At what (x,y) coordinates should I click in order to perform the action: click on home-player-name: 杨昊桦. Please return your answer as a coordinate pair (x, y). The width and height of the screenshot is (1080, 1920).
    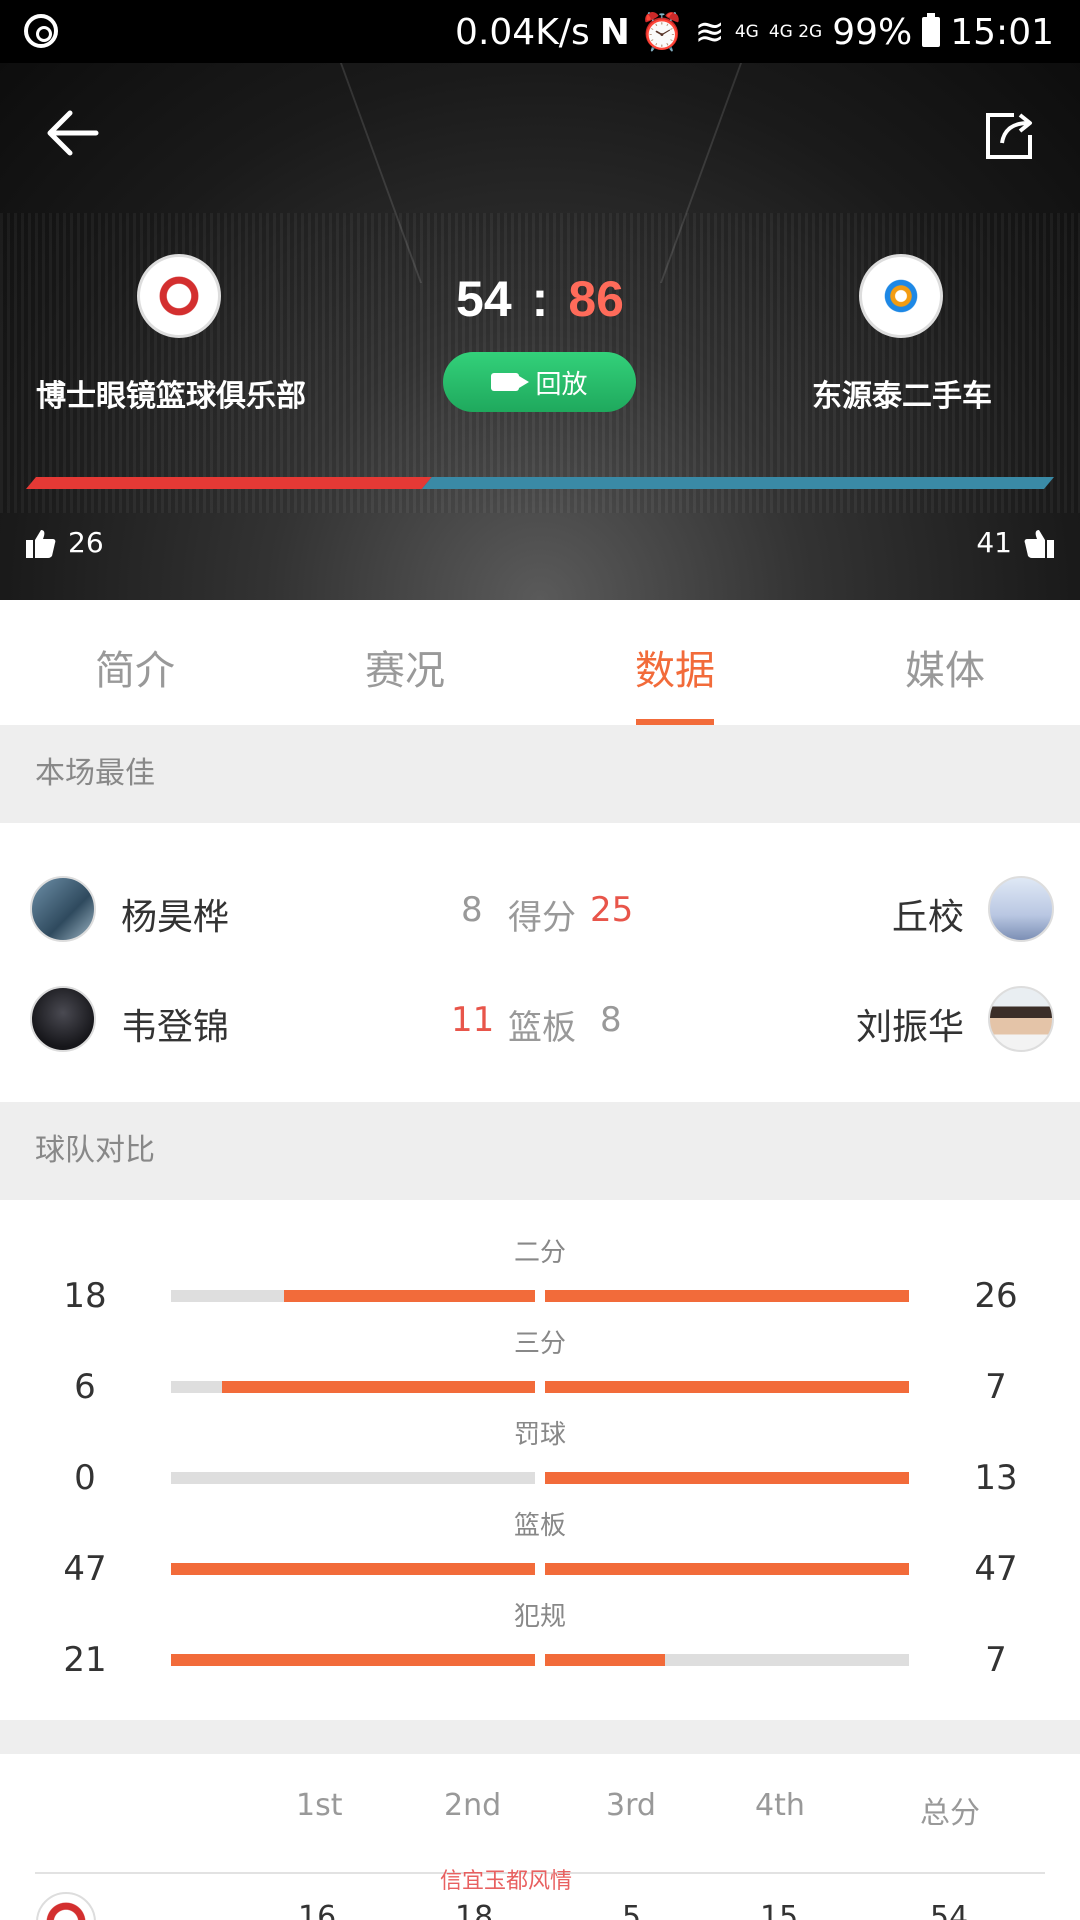
    Looking at the image, I should click on (175, 914).